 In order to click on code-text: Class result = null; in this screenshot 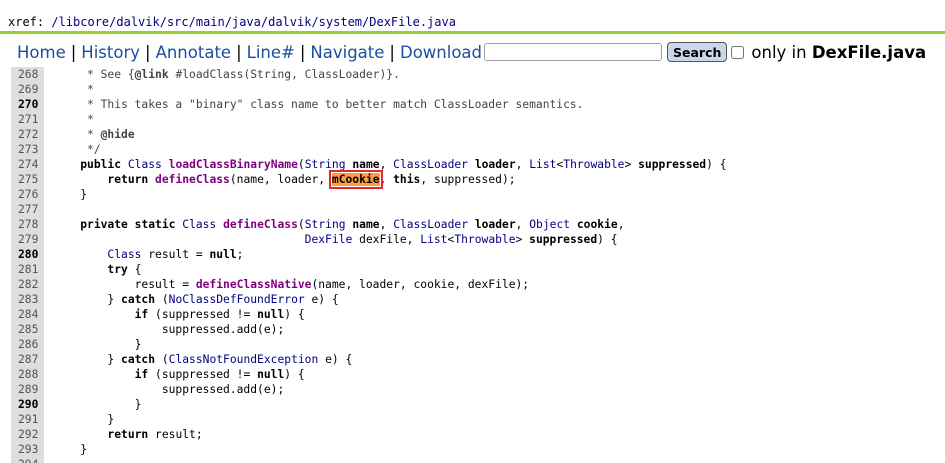, I will do `click(175, 254)`.